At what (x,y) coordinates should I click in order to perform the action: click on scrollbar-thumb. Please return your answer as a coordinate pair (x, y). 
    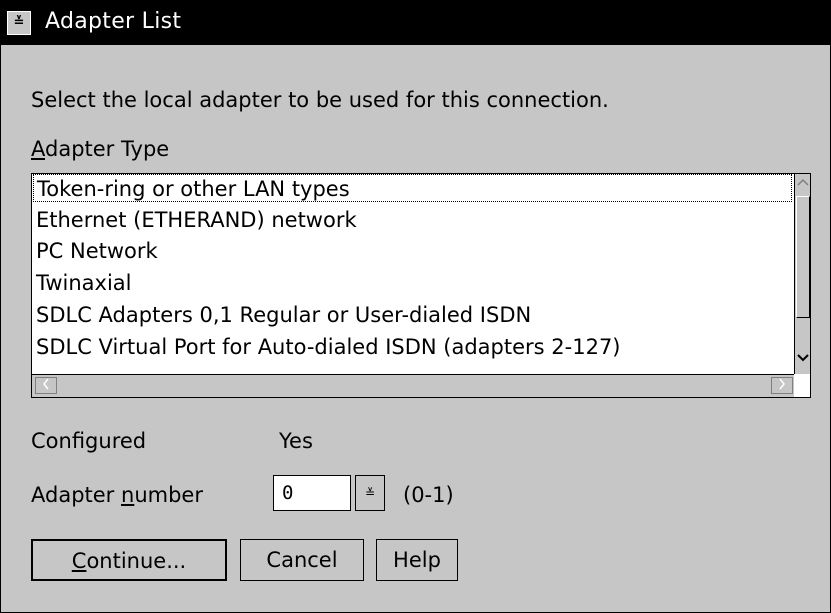
    Looking at the image, I should click on (803, 257).